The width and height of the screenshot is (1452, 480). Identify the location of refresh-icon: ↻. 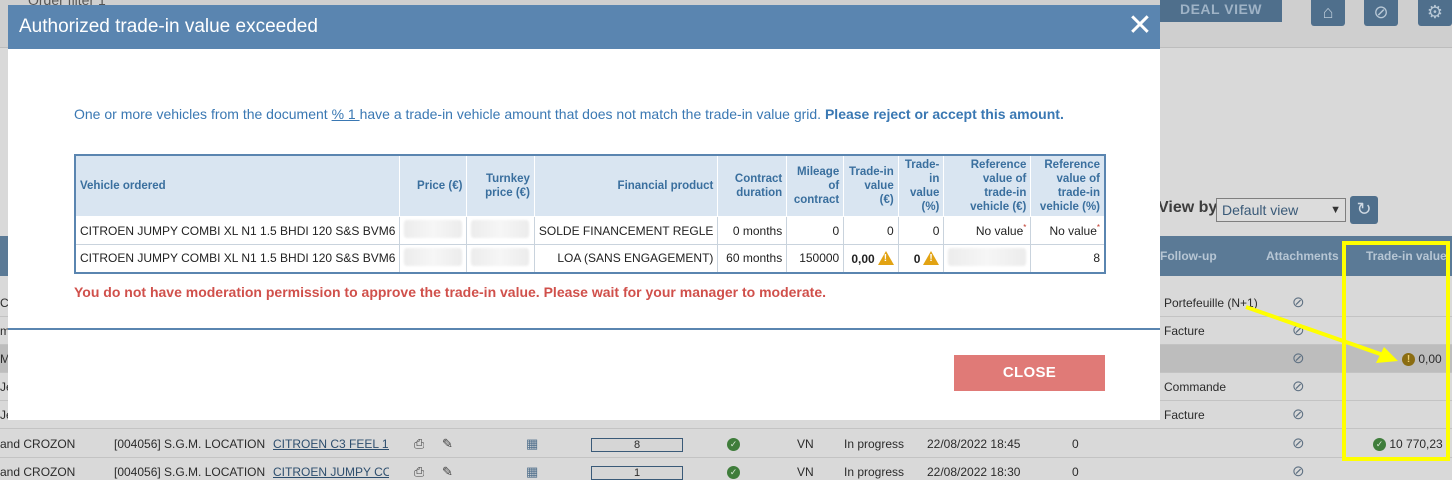
(1364, 210).